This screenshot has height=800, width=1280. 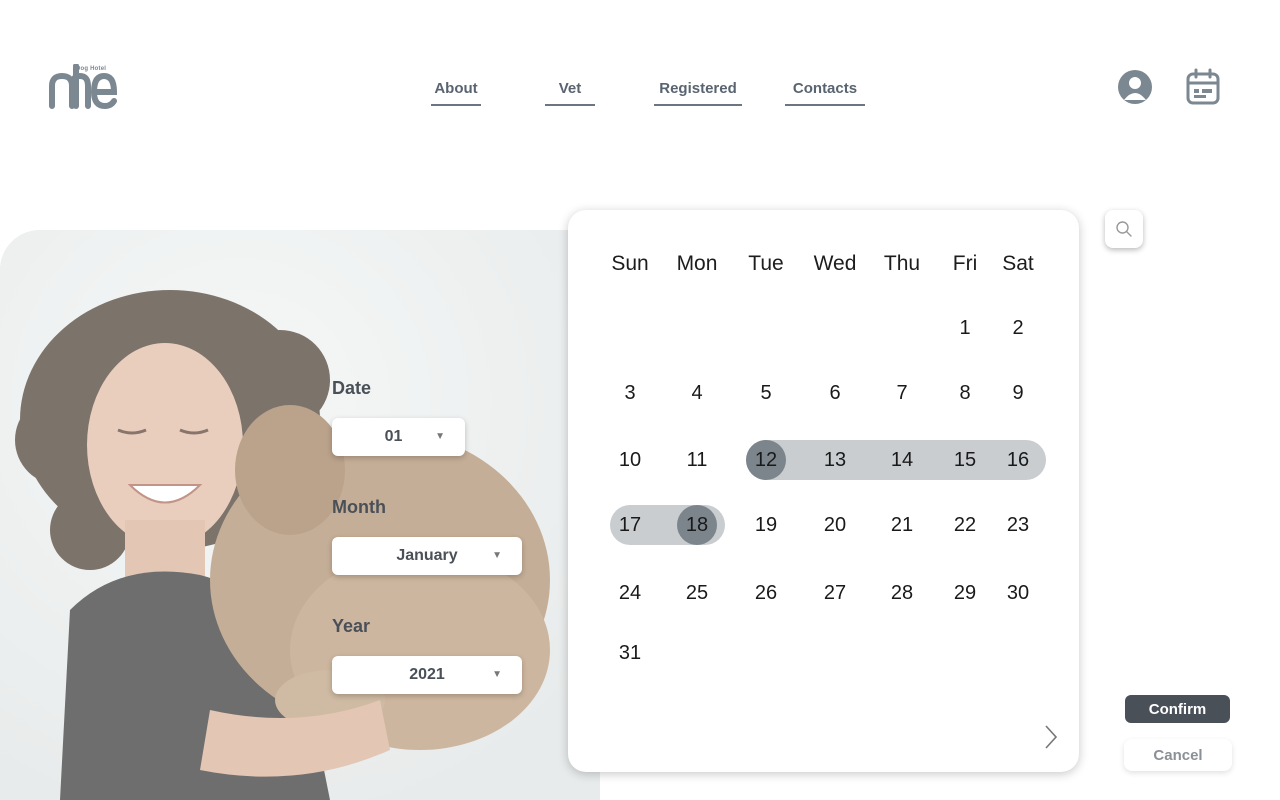 I want to click on search-icon, so click(x=1124, y=229).